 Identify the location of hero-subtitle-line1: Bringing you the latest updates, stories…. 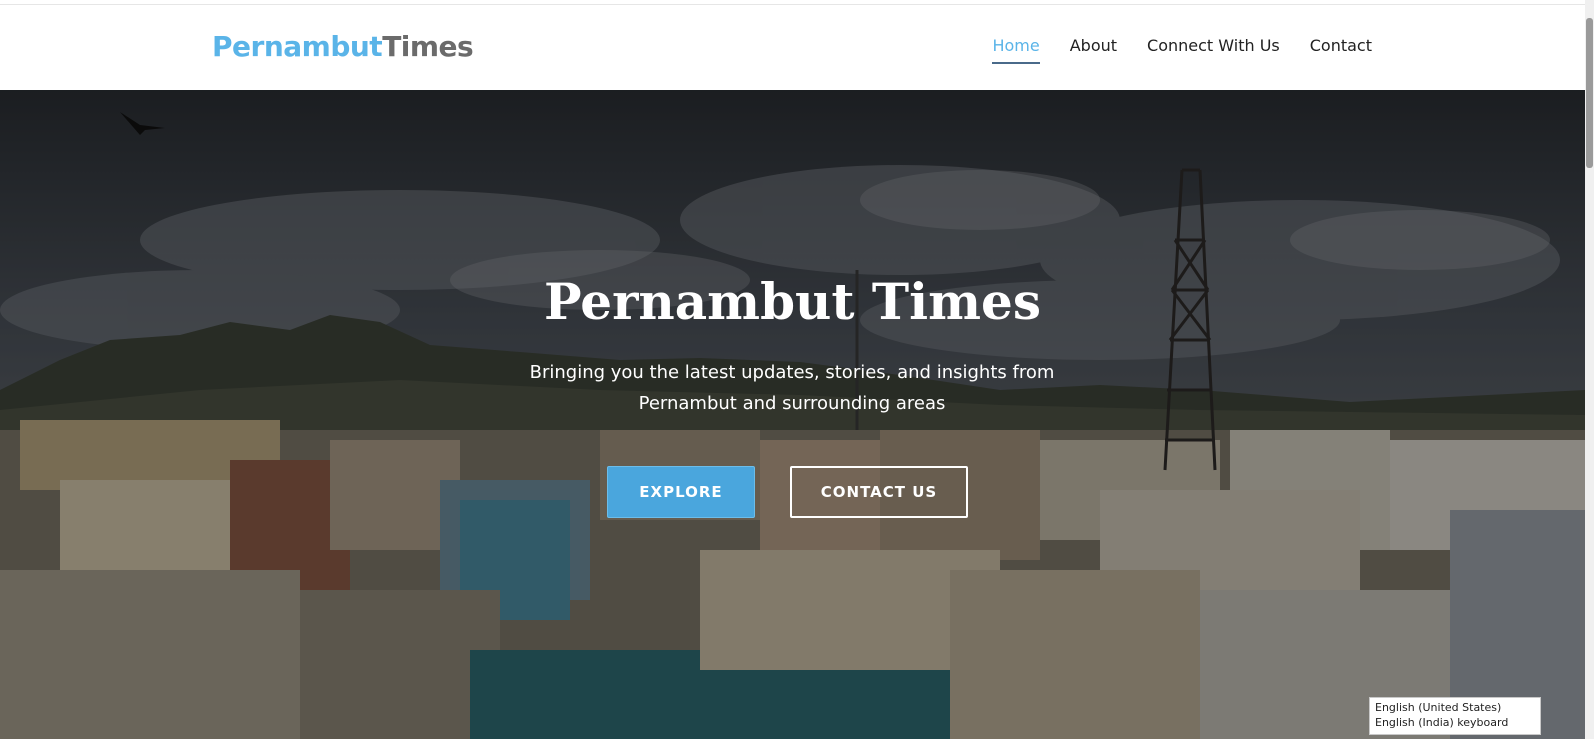
(792, 372).